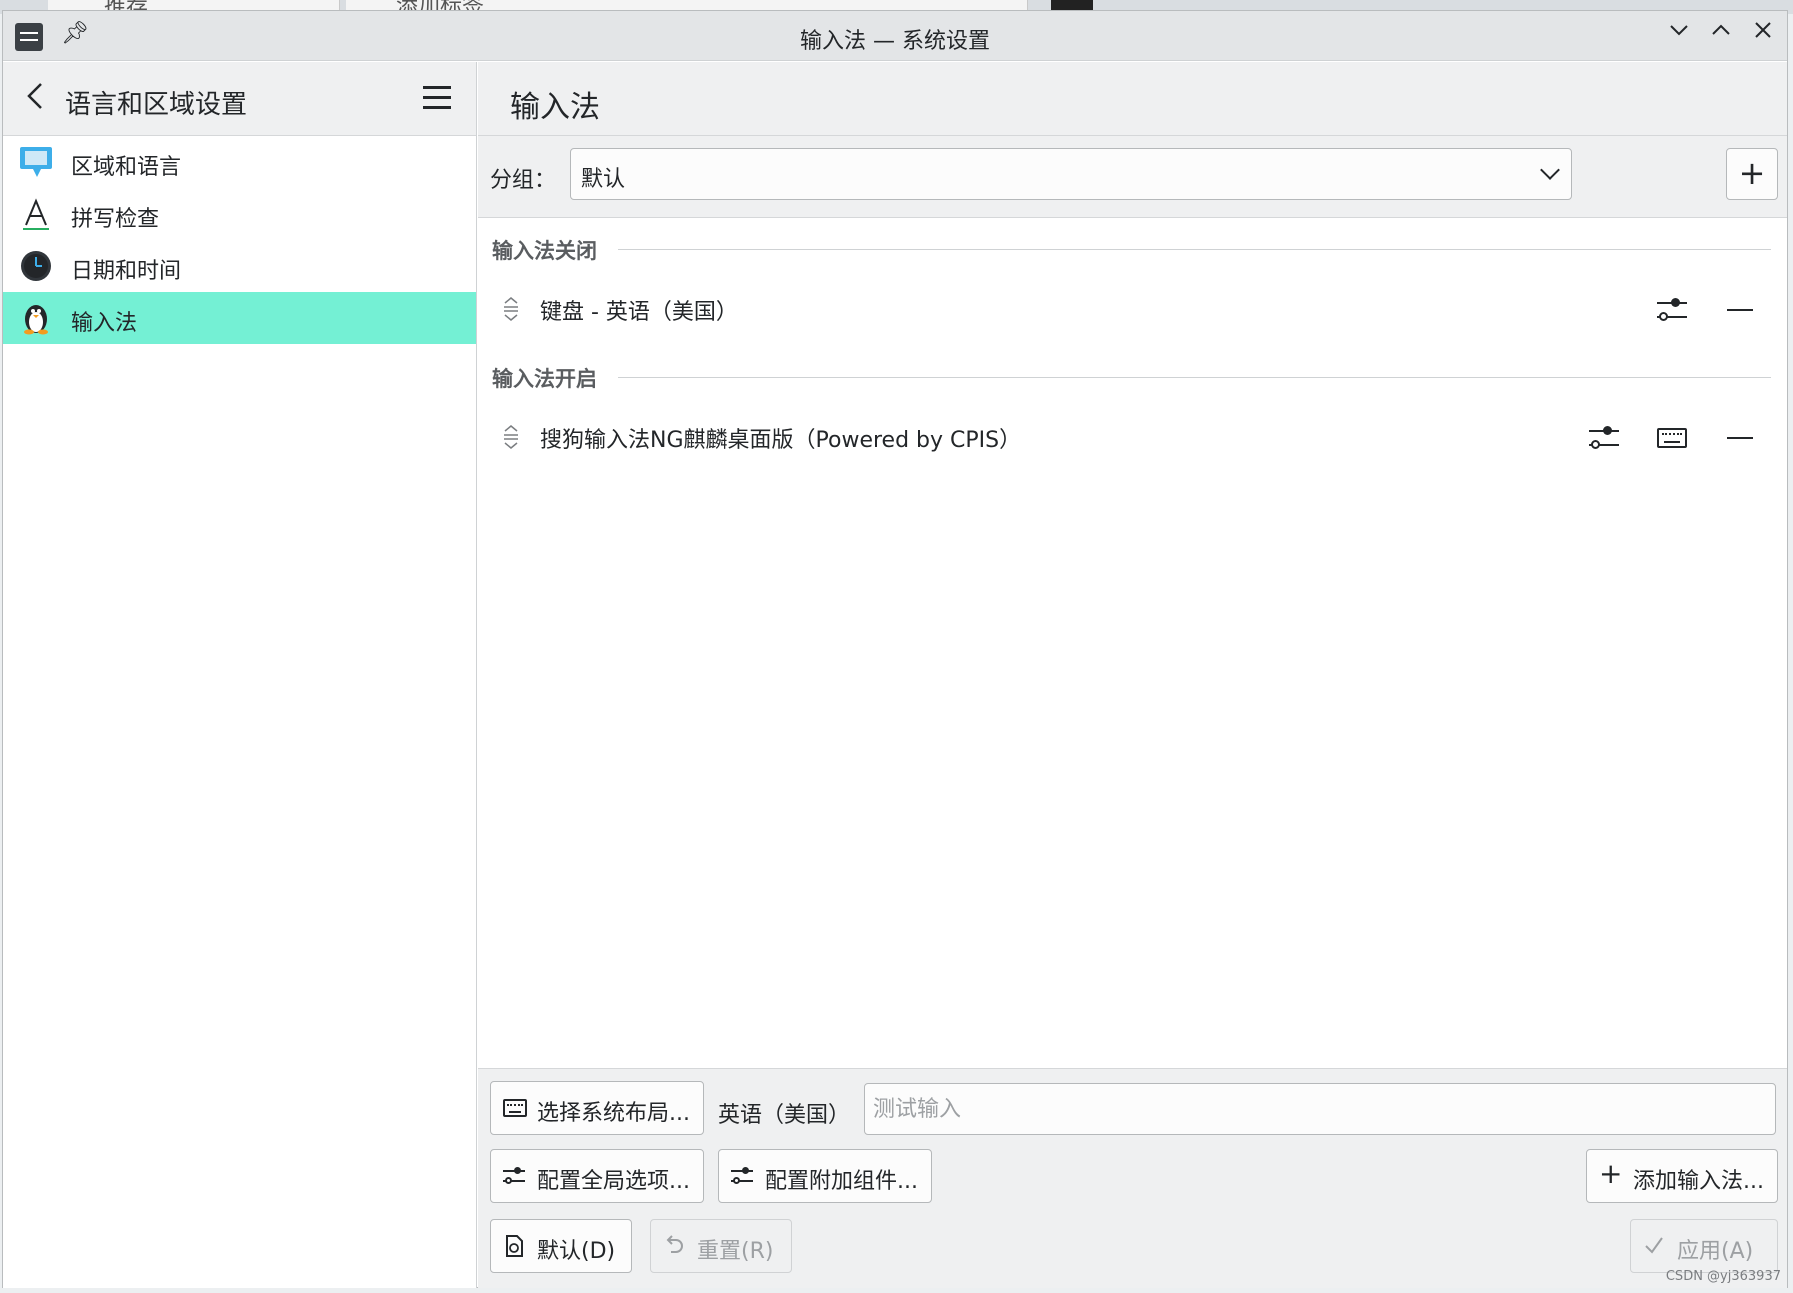 The image size is (1793, 1293). I want to click on title-bar: 📌︎ 输入法 — 系统设置, so click(895, 36).